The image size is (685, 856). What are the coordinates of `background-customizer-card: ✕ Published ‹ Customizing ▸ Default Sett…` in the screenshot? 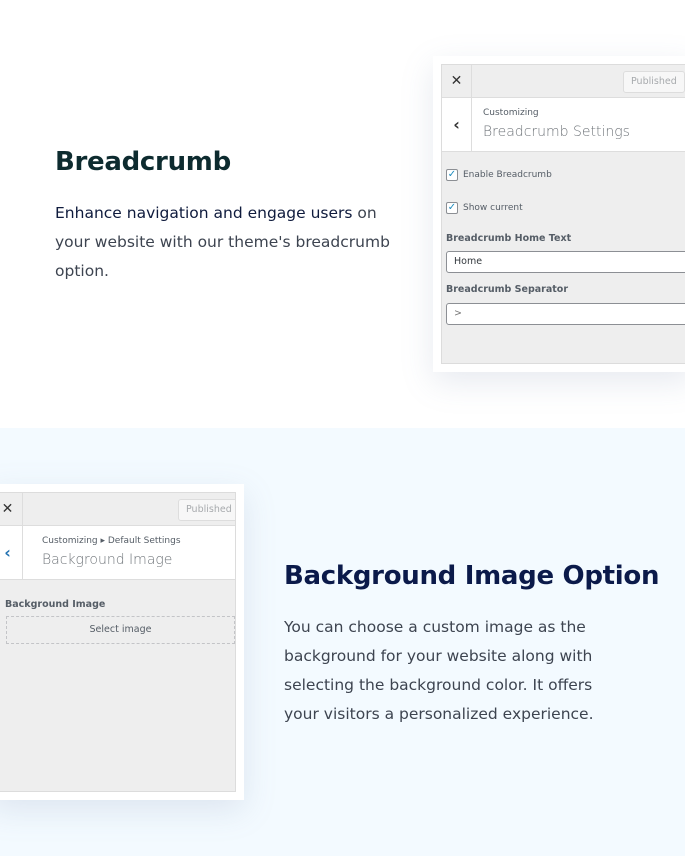 It's located at (122, 642).